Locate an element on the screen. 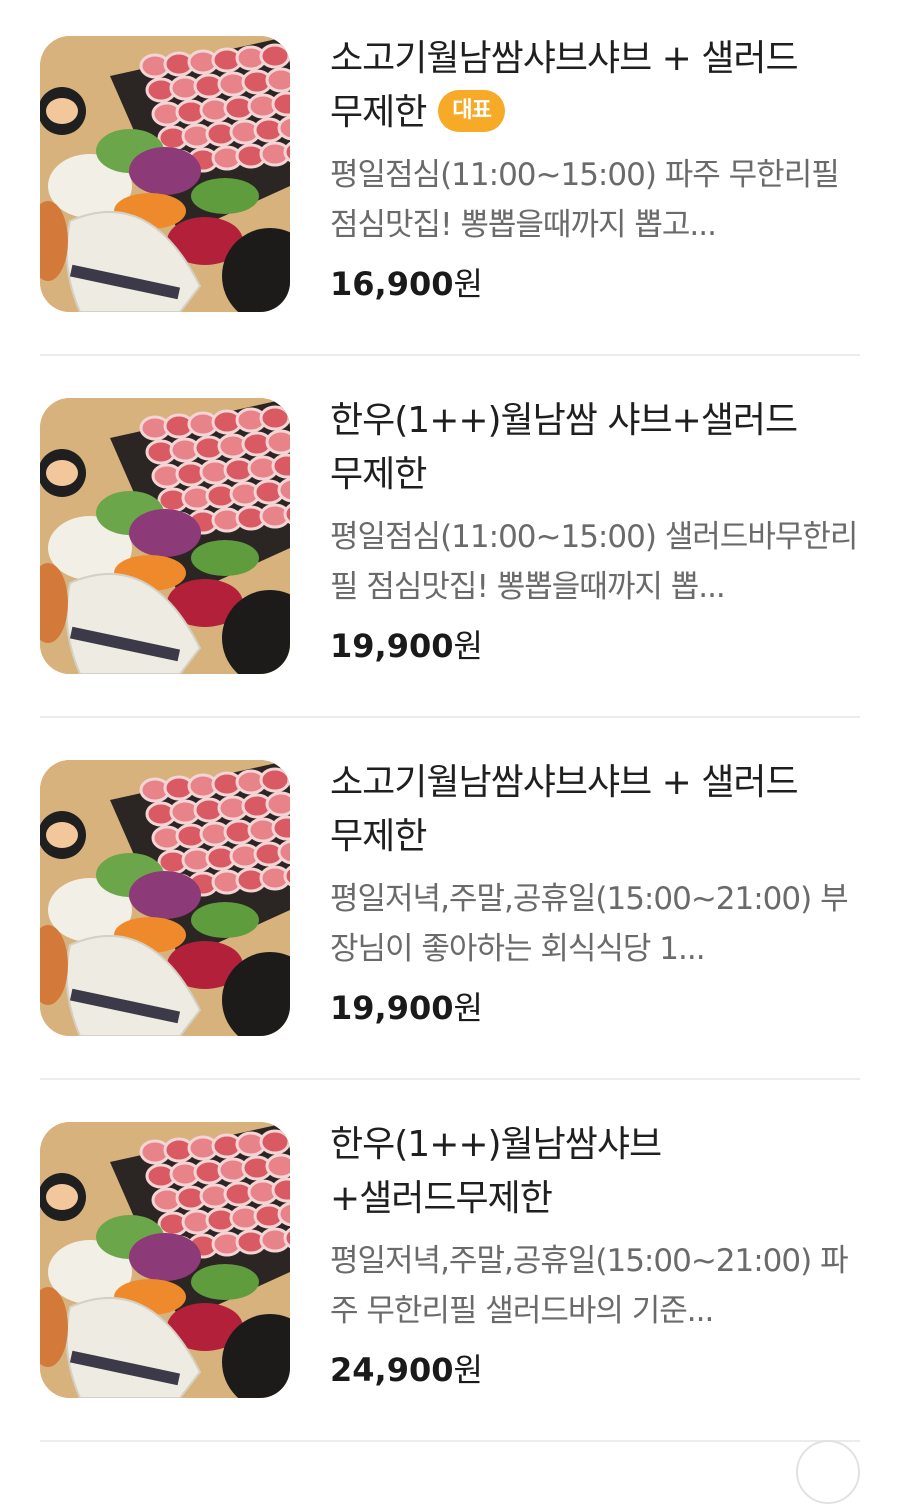  menu-item-name: 한우(1++)월남쌈 샤브+샐러드 무제한 is located at coordinates (564, 447).